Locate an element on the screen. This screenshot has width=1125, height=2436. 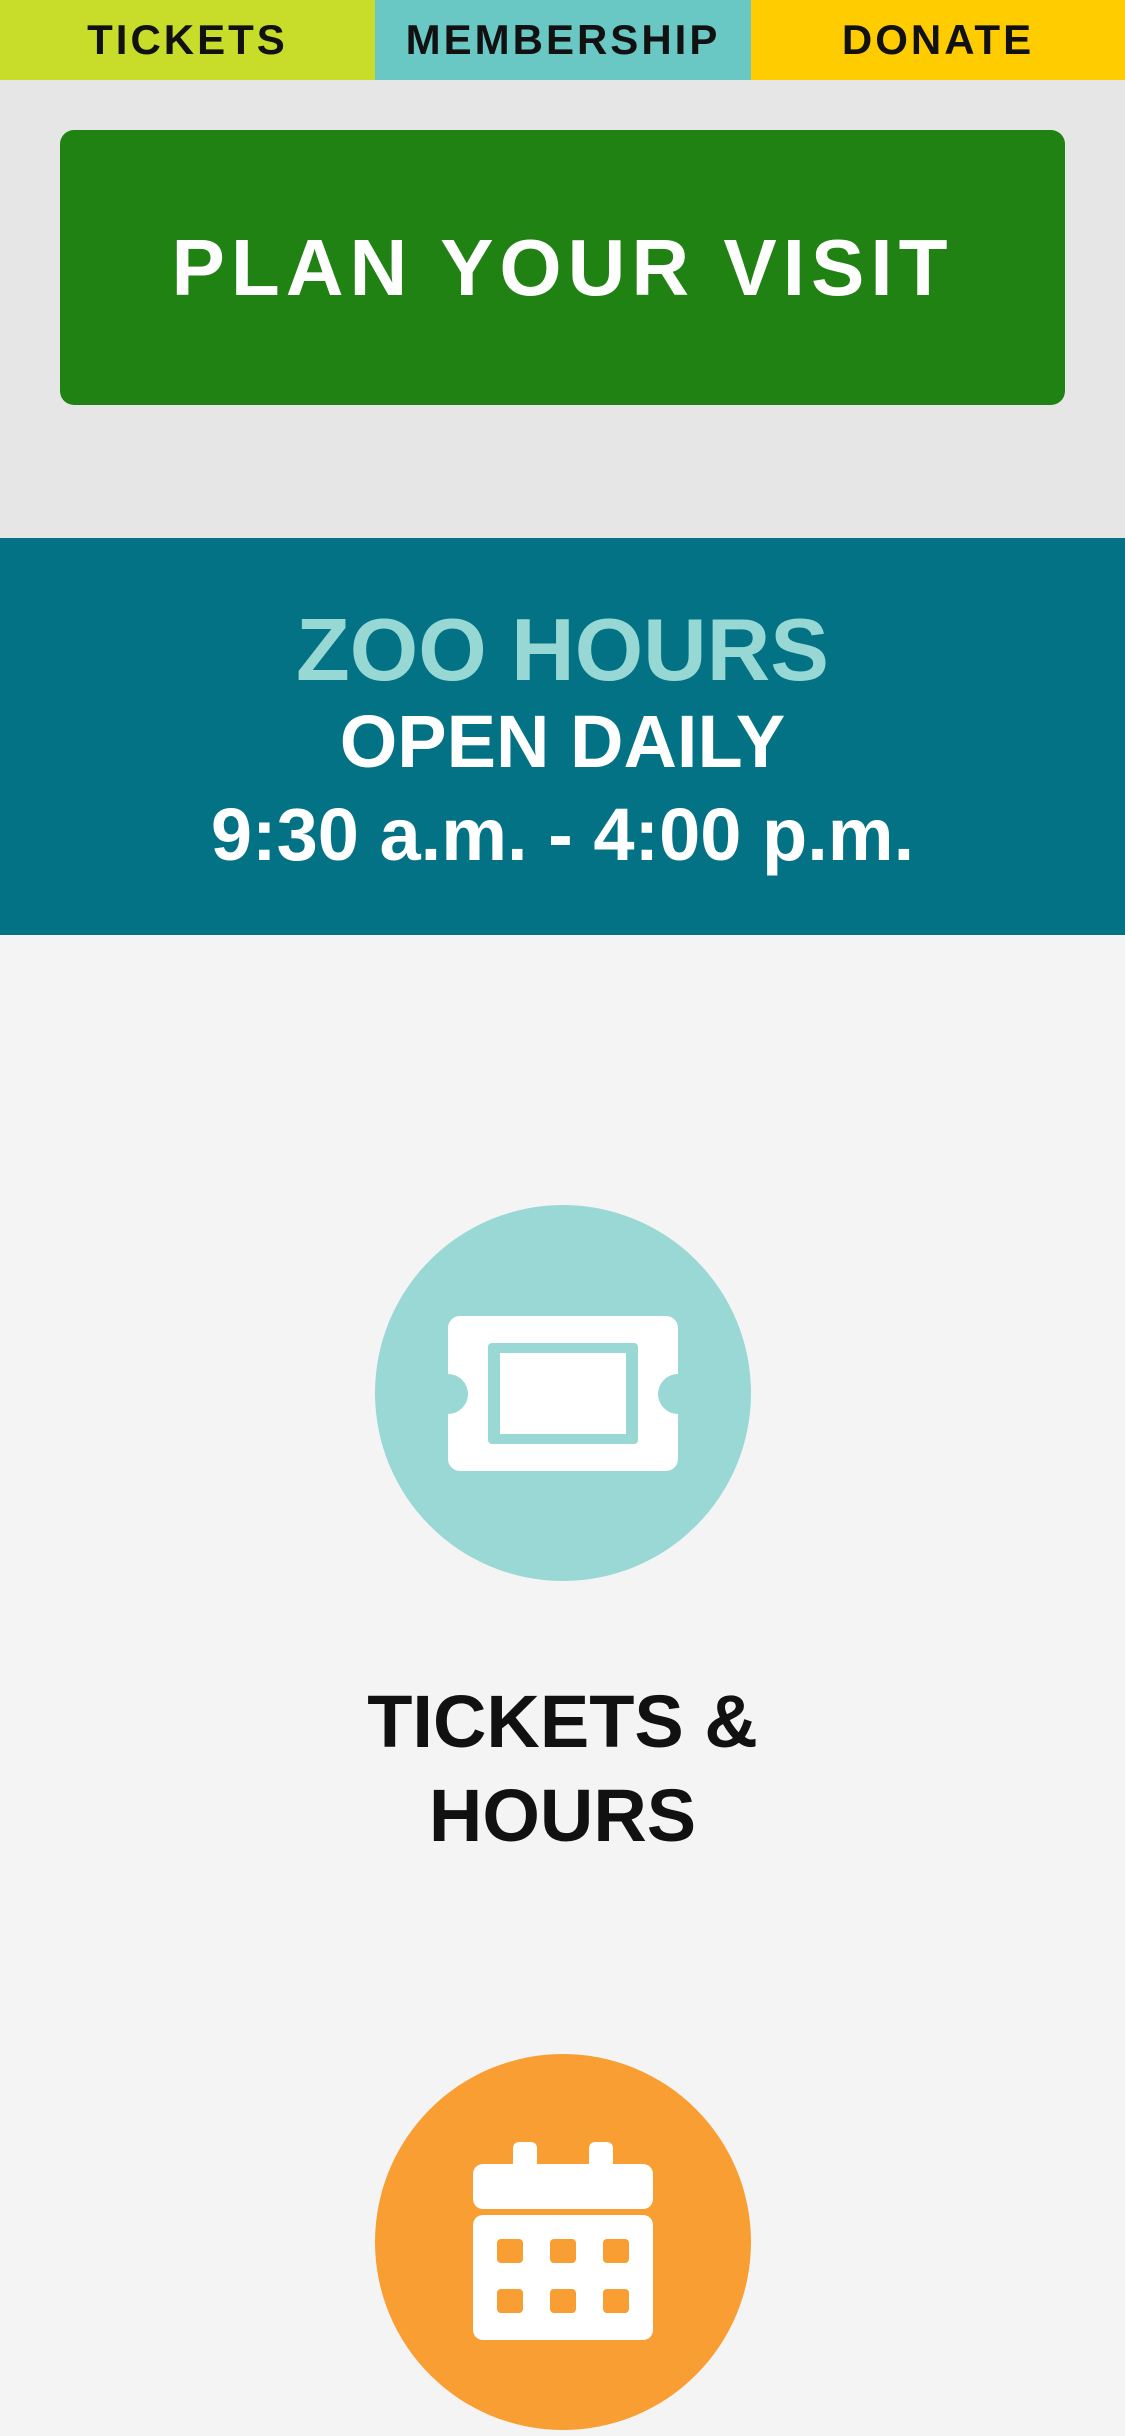
hours-title: ZOO HOURS is located at coordinates (562, 649).